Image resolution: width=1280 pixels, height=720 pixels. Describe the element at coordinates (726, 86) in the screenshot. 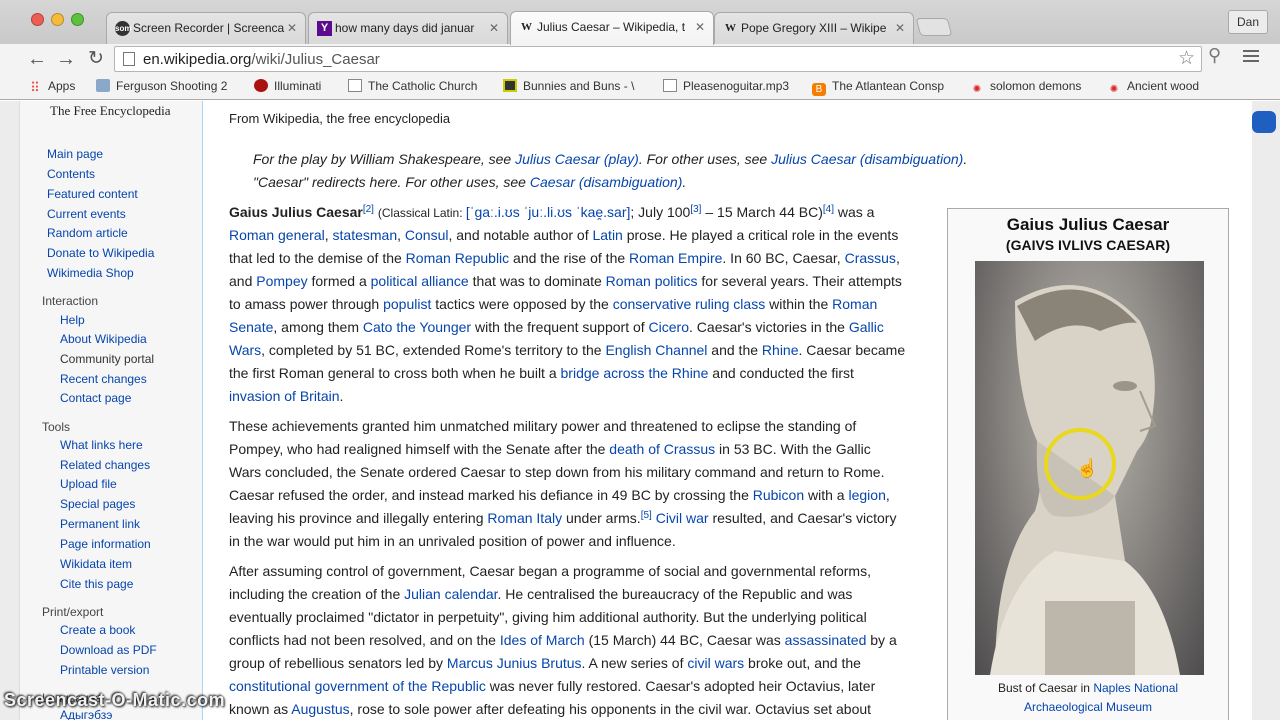

I see `bookmark-pleasenoguitar: Pleasenoguitar.mp3` at that location.